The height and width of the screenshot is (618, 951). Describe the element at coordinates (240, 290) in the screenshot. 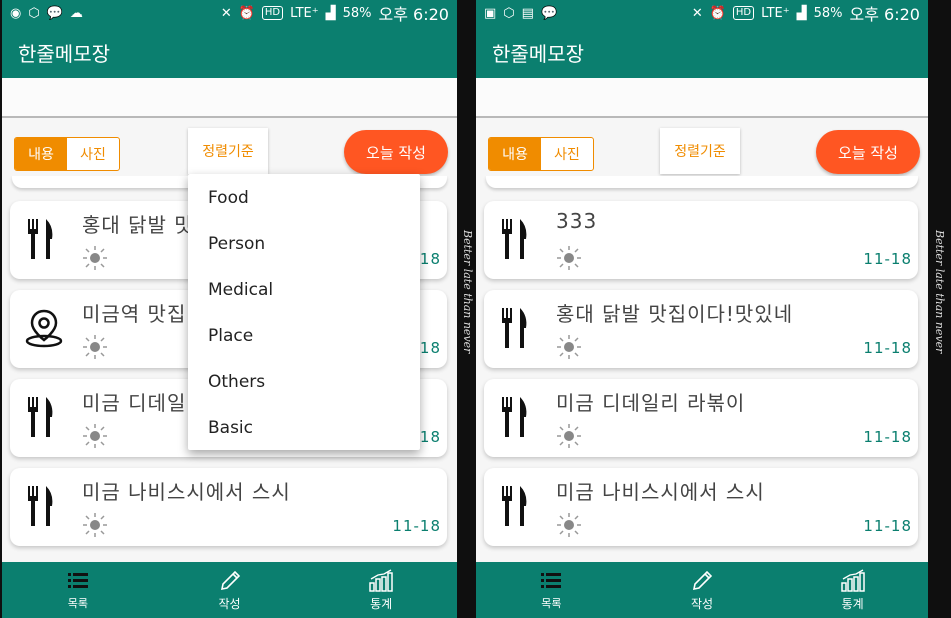

I see `sort-option-medical: Medical` at that location.